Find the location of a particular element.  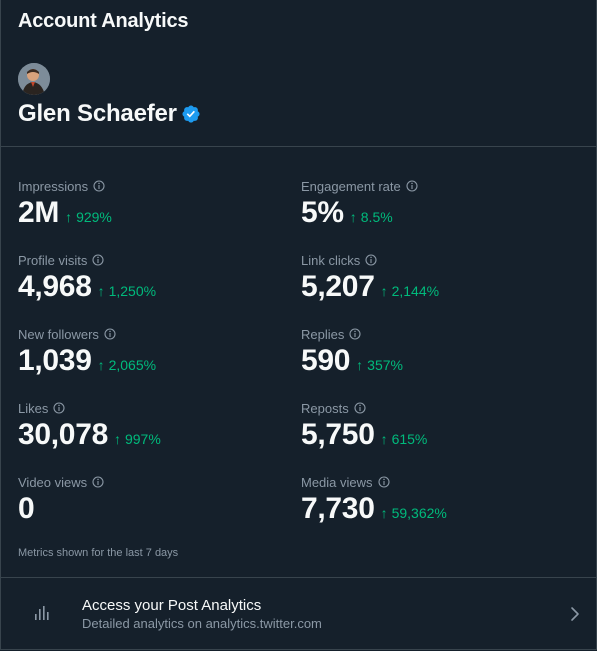

metric-profile-visits: Profile visits 4,968 ↑ 1,250% is located at coordinates (148, 278).